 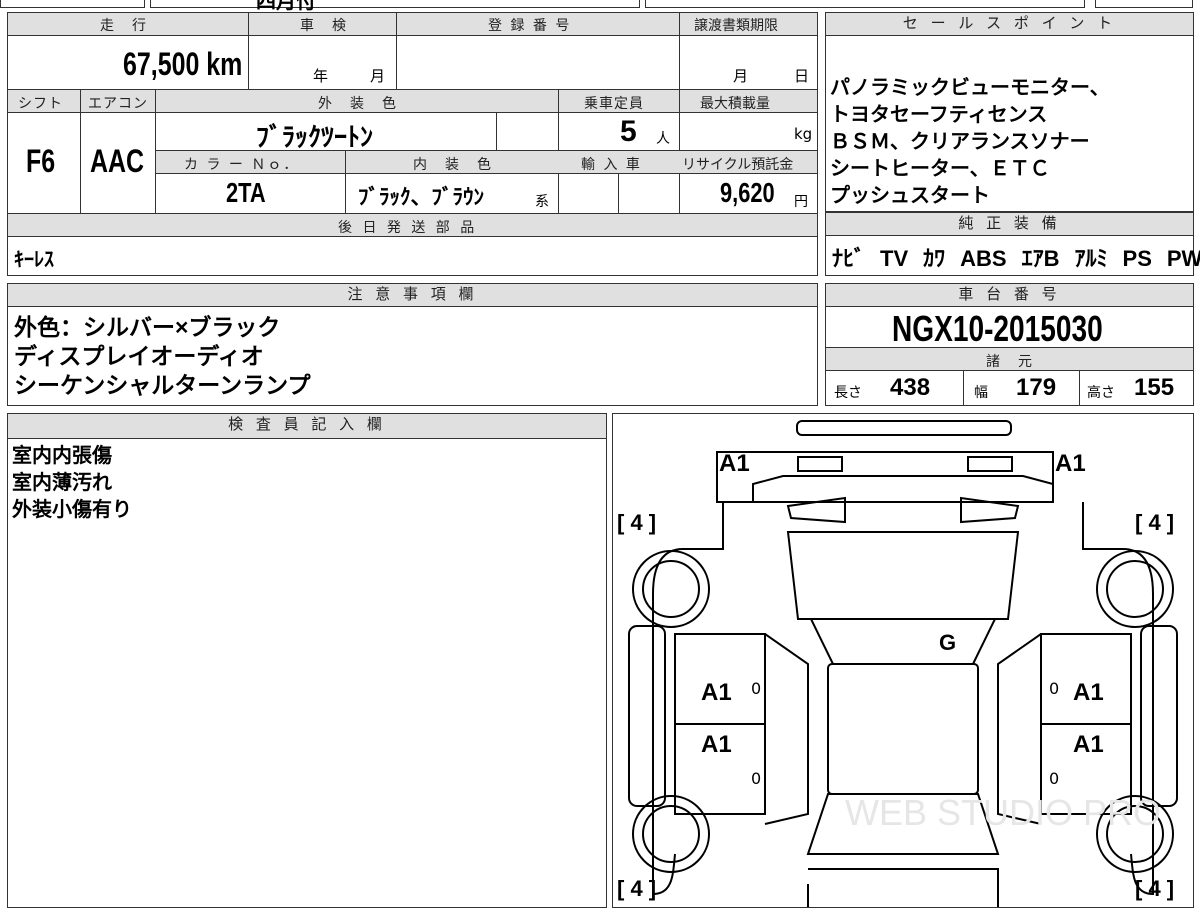 What do you see at coordinates (903, 575) in the screenshot?
I see `hood` at bounding box center [903, 575].